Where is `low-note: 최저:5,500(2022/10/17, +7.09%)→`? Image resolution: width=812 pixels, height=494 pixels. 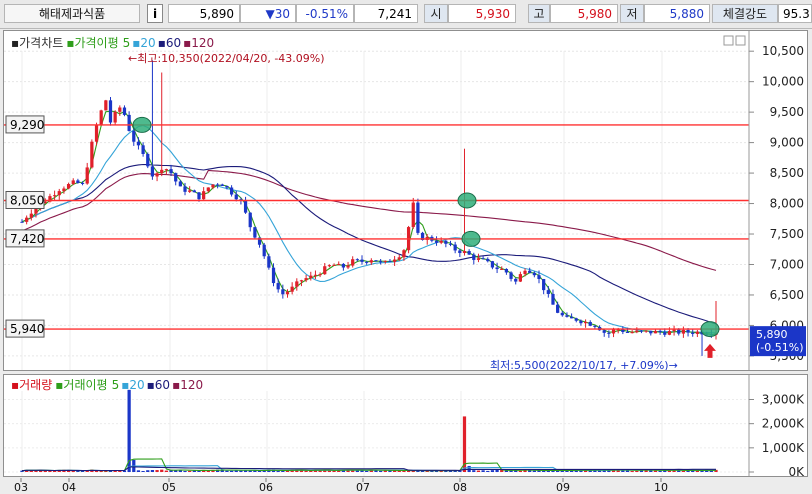
low-note: 최저:5,500(2022/10/17, +7.09%)→ is located at coordinates (584, 364).